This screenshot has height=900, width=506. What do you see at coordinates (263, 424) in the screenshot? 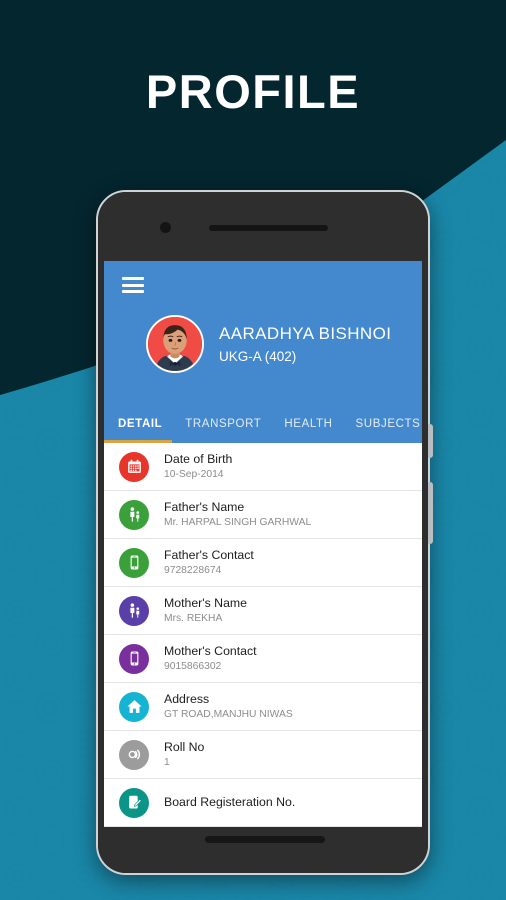
I see `tab-bar: DETAIL TRANSPORT HEALTH SUBJECTS` at bounding box center [263, 424].